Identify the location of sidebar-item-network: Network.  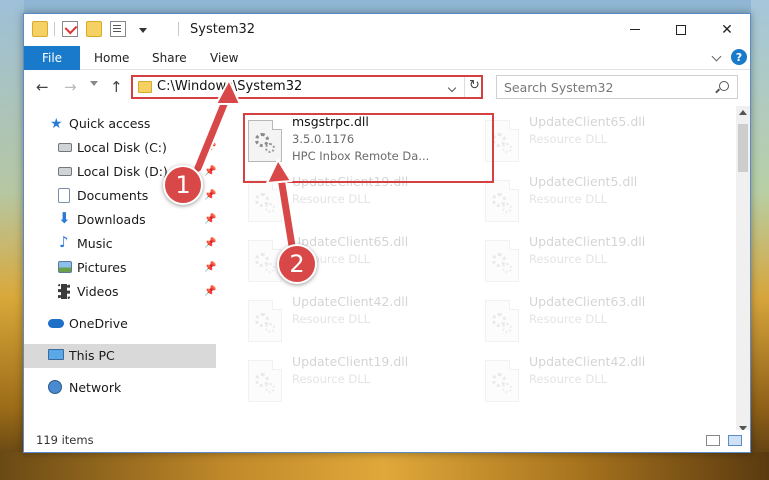
(120, 388).